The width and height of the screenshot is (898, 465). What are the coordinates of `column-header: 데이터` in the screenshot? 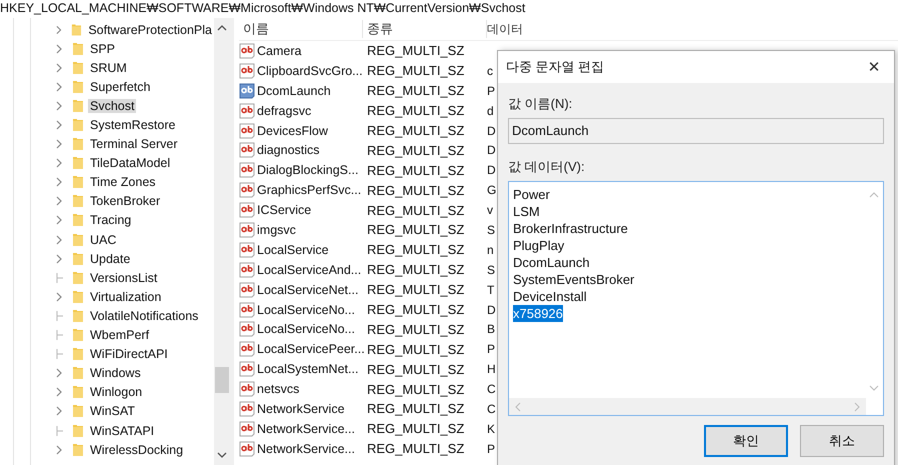 It's located at (505, 29).